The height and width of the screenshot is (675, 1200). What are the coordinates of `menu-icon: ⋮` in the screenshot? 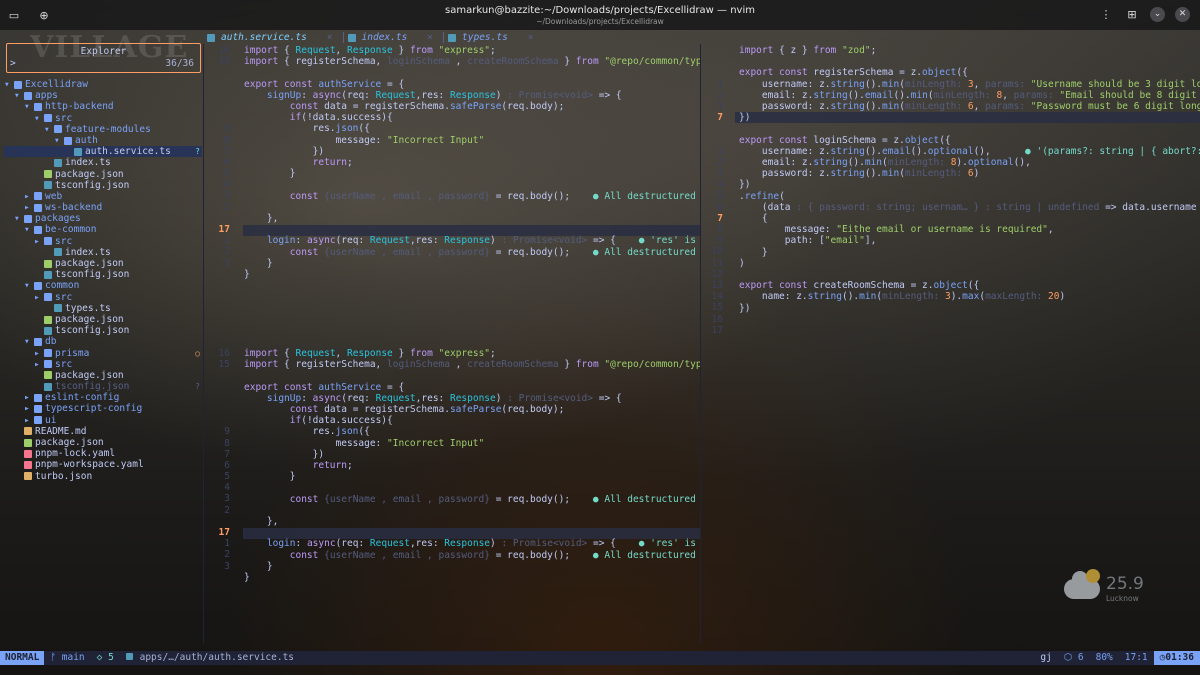 It's located at (1106, 14).